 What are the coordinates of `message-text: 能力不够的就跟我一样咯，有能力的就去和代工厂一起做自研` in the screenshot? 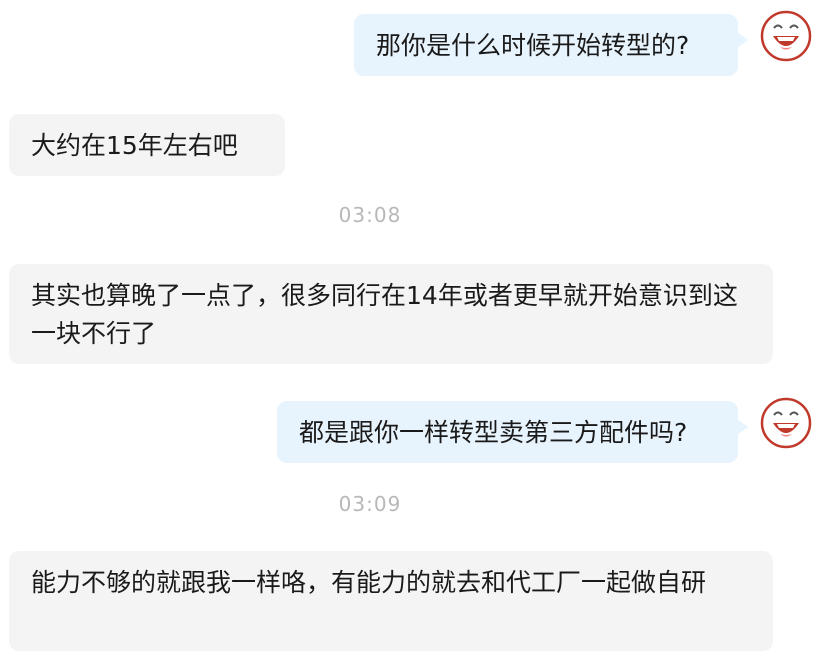 It's located at (369, 582).